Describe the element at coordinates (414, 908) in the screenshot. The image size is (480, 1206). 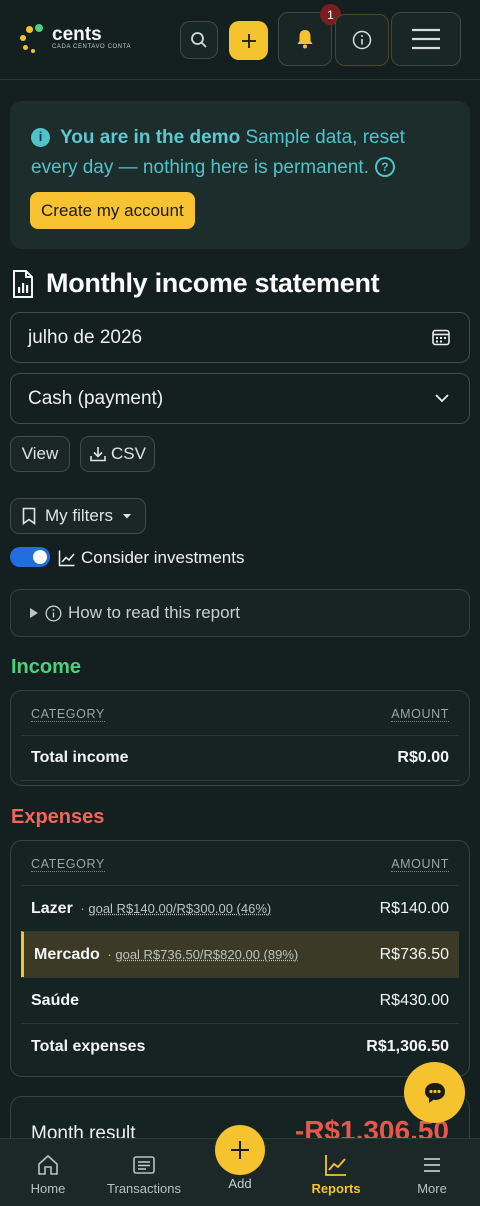
I see `expense-amount: R$140.00` at that location.